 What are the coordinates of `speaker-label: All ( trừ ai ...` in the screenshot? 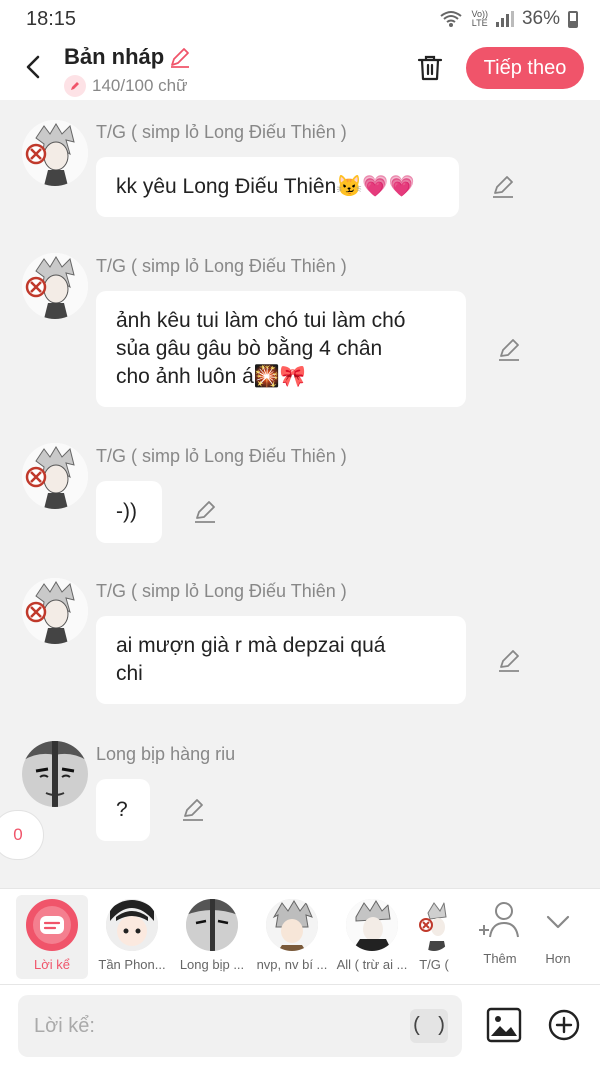 It's located at (372, 964).